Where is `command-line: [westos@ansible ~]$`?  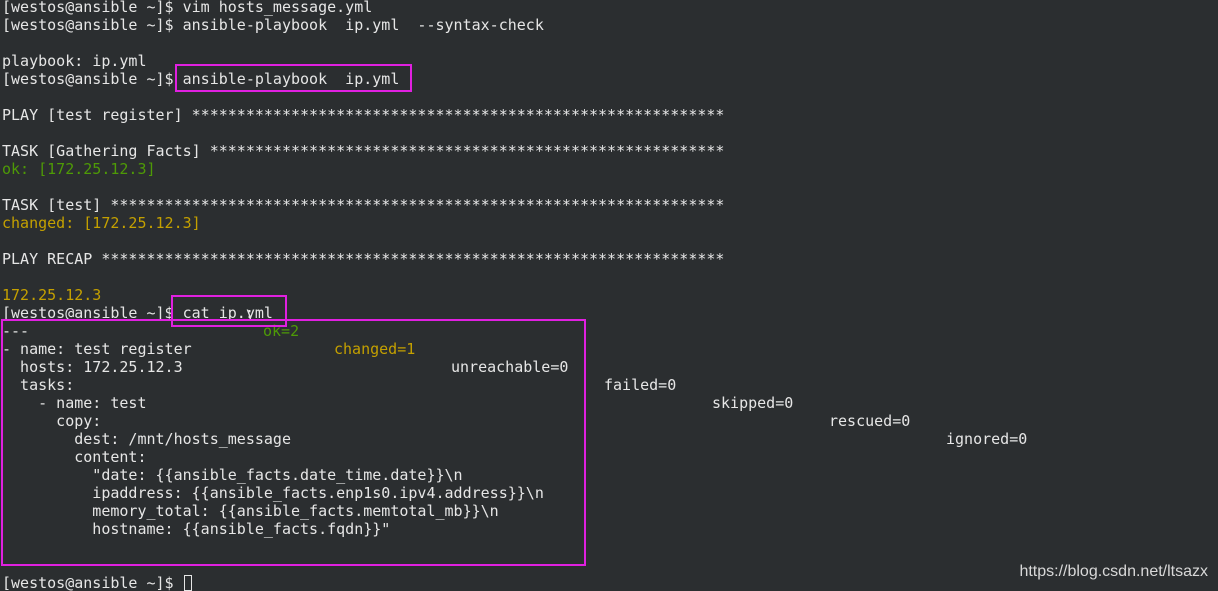 command-line: [westos@ansible ~]$ is located at coordinates (97, 582).